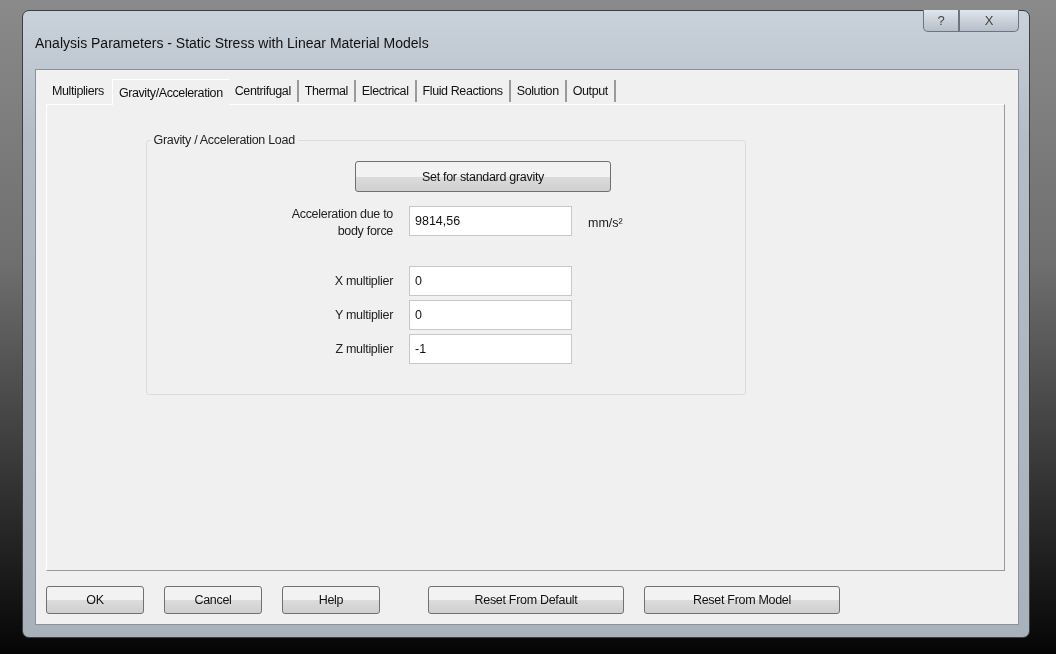  I want to click on dialog-button: OK, so click(95, 600).